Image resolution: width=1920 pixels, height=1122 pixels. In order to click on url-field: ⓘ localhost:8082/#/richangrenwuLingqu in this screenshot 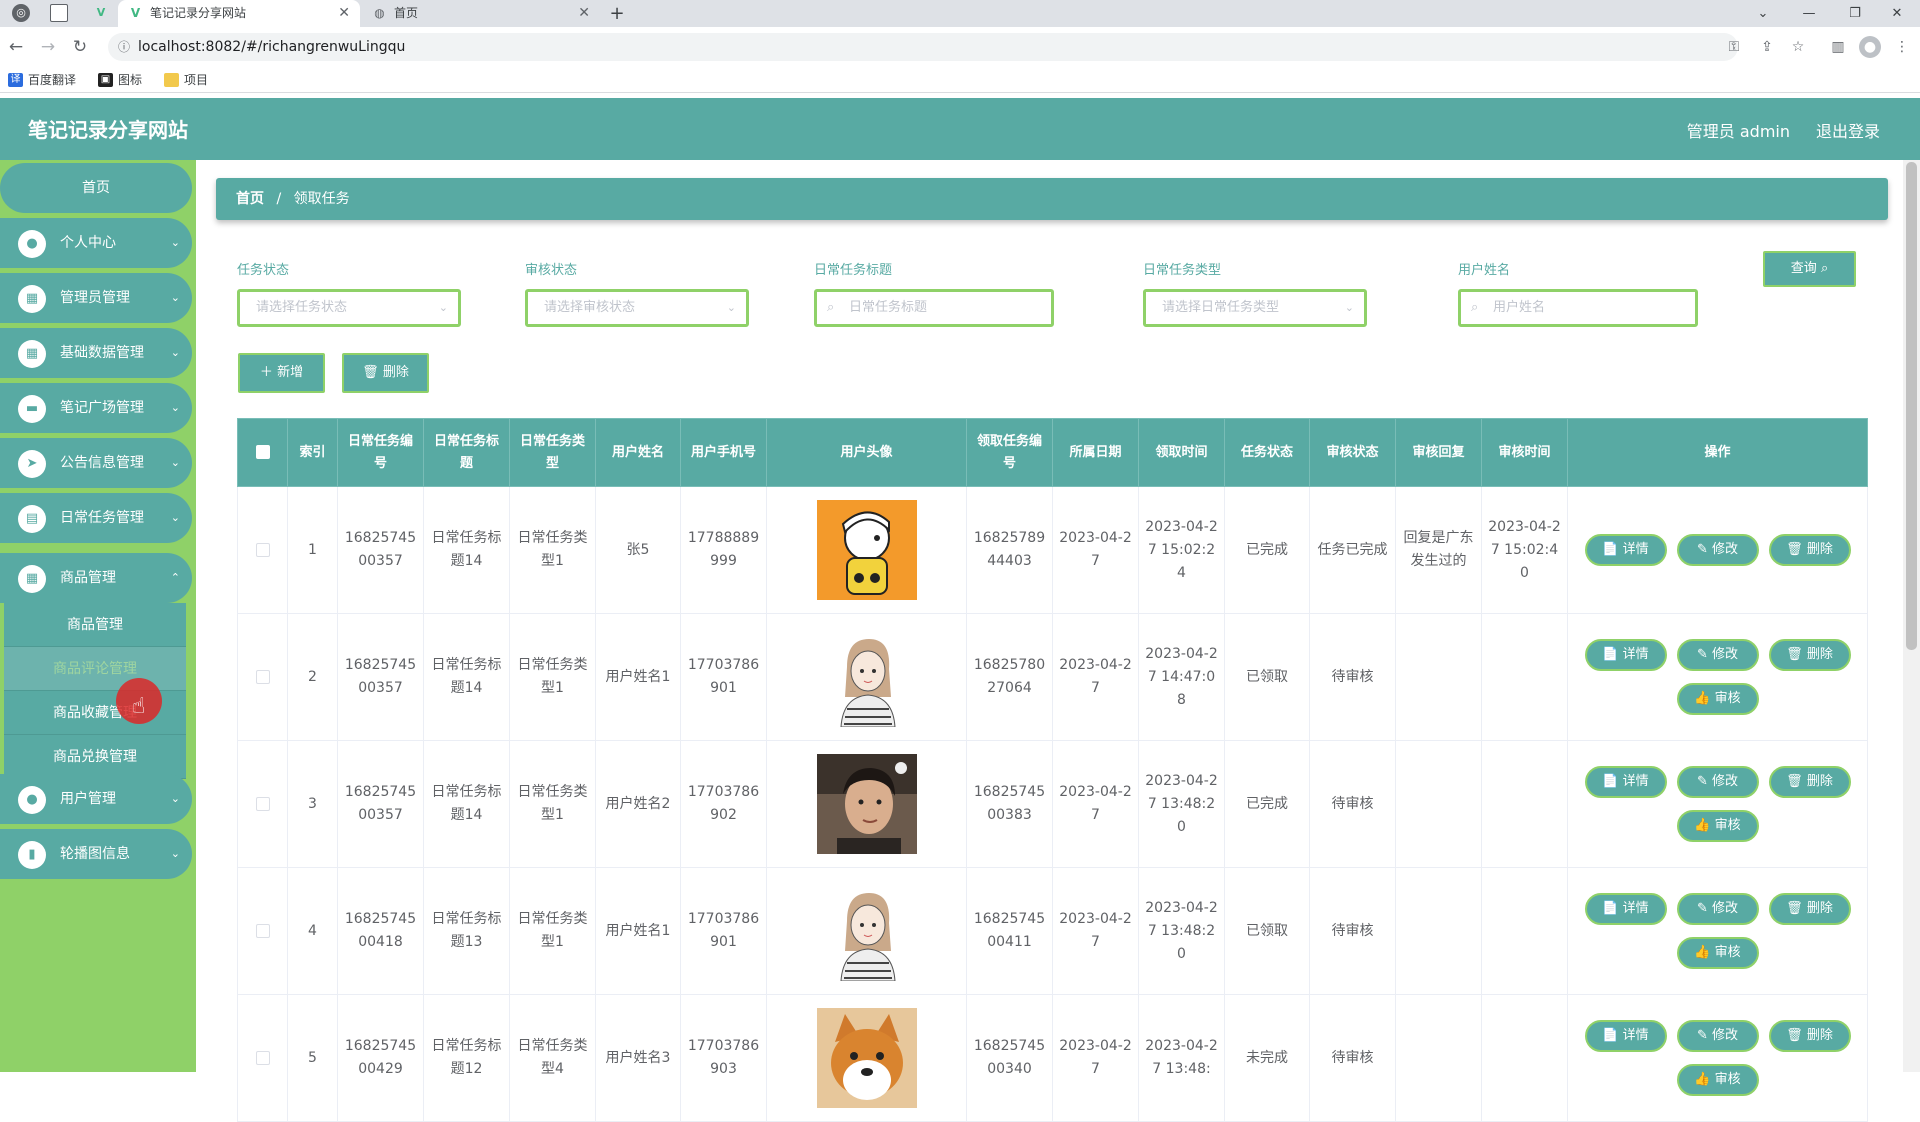, I will do `click(923, 47)`.